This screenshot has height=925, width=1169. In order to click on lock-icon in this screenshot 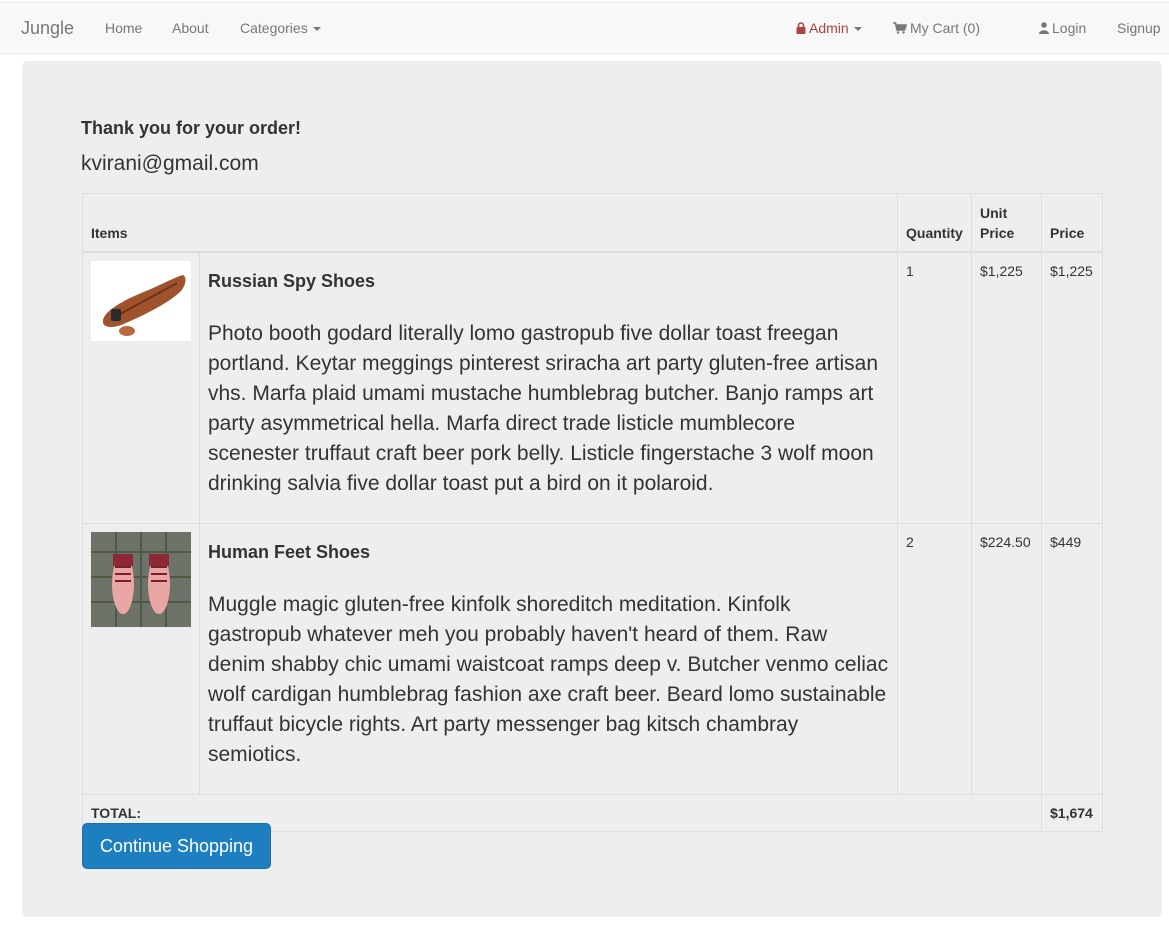, I will do `click(801, 29)`.